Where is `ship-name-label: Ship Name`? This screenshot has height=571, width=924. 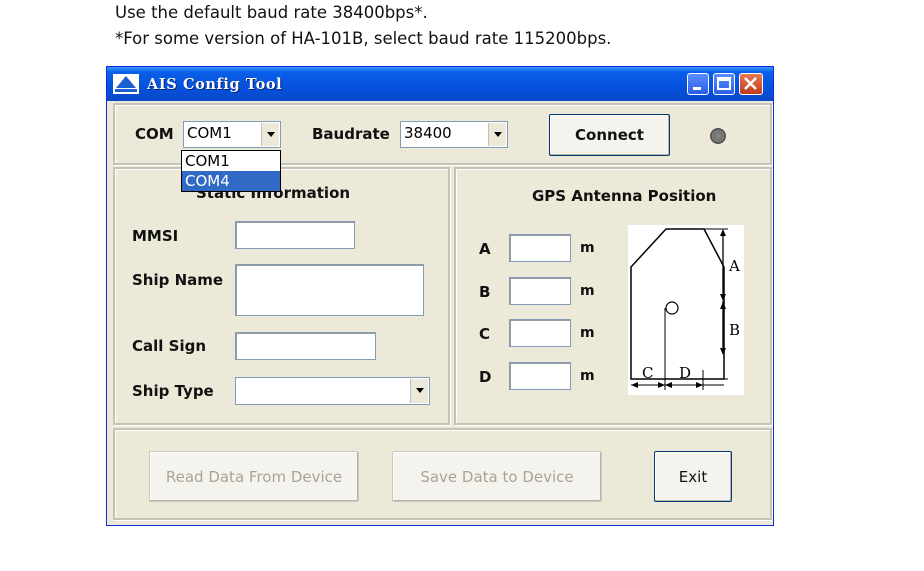
ship-name-label: Ship Name is located at coordinates (178, 280).